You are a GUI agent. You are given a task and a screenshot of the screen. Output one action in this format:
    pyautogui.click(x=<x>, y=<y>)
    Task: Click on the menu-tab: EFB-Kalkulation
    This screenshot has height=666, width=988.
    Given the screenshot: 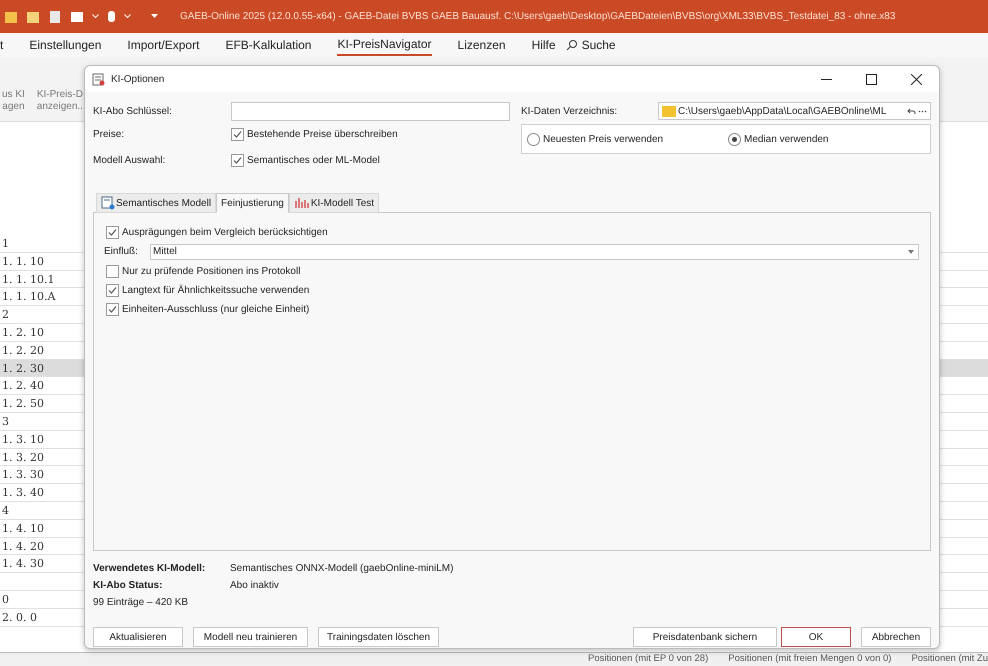 What is the action you would take?
    pyautogui.click(x=268, y=45)
    